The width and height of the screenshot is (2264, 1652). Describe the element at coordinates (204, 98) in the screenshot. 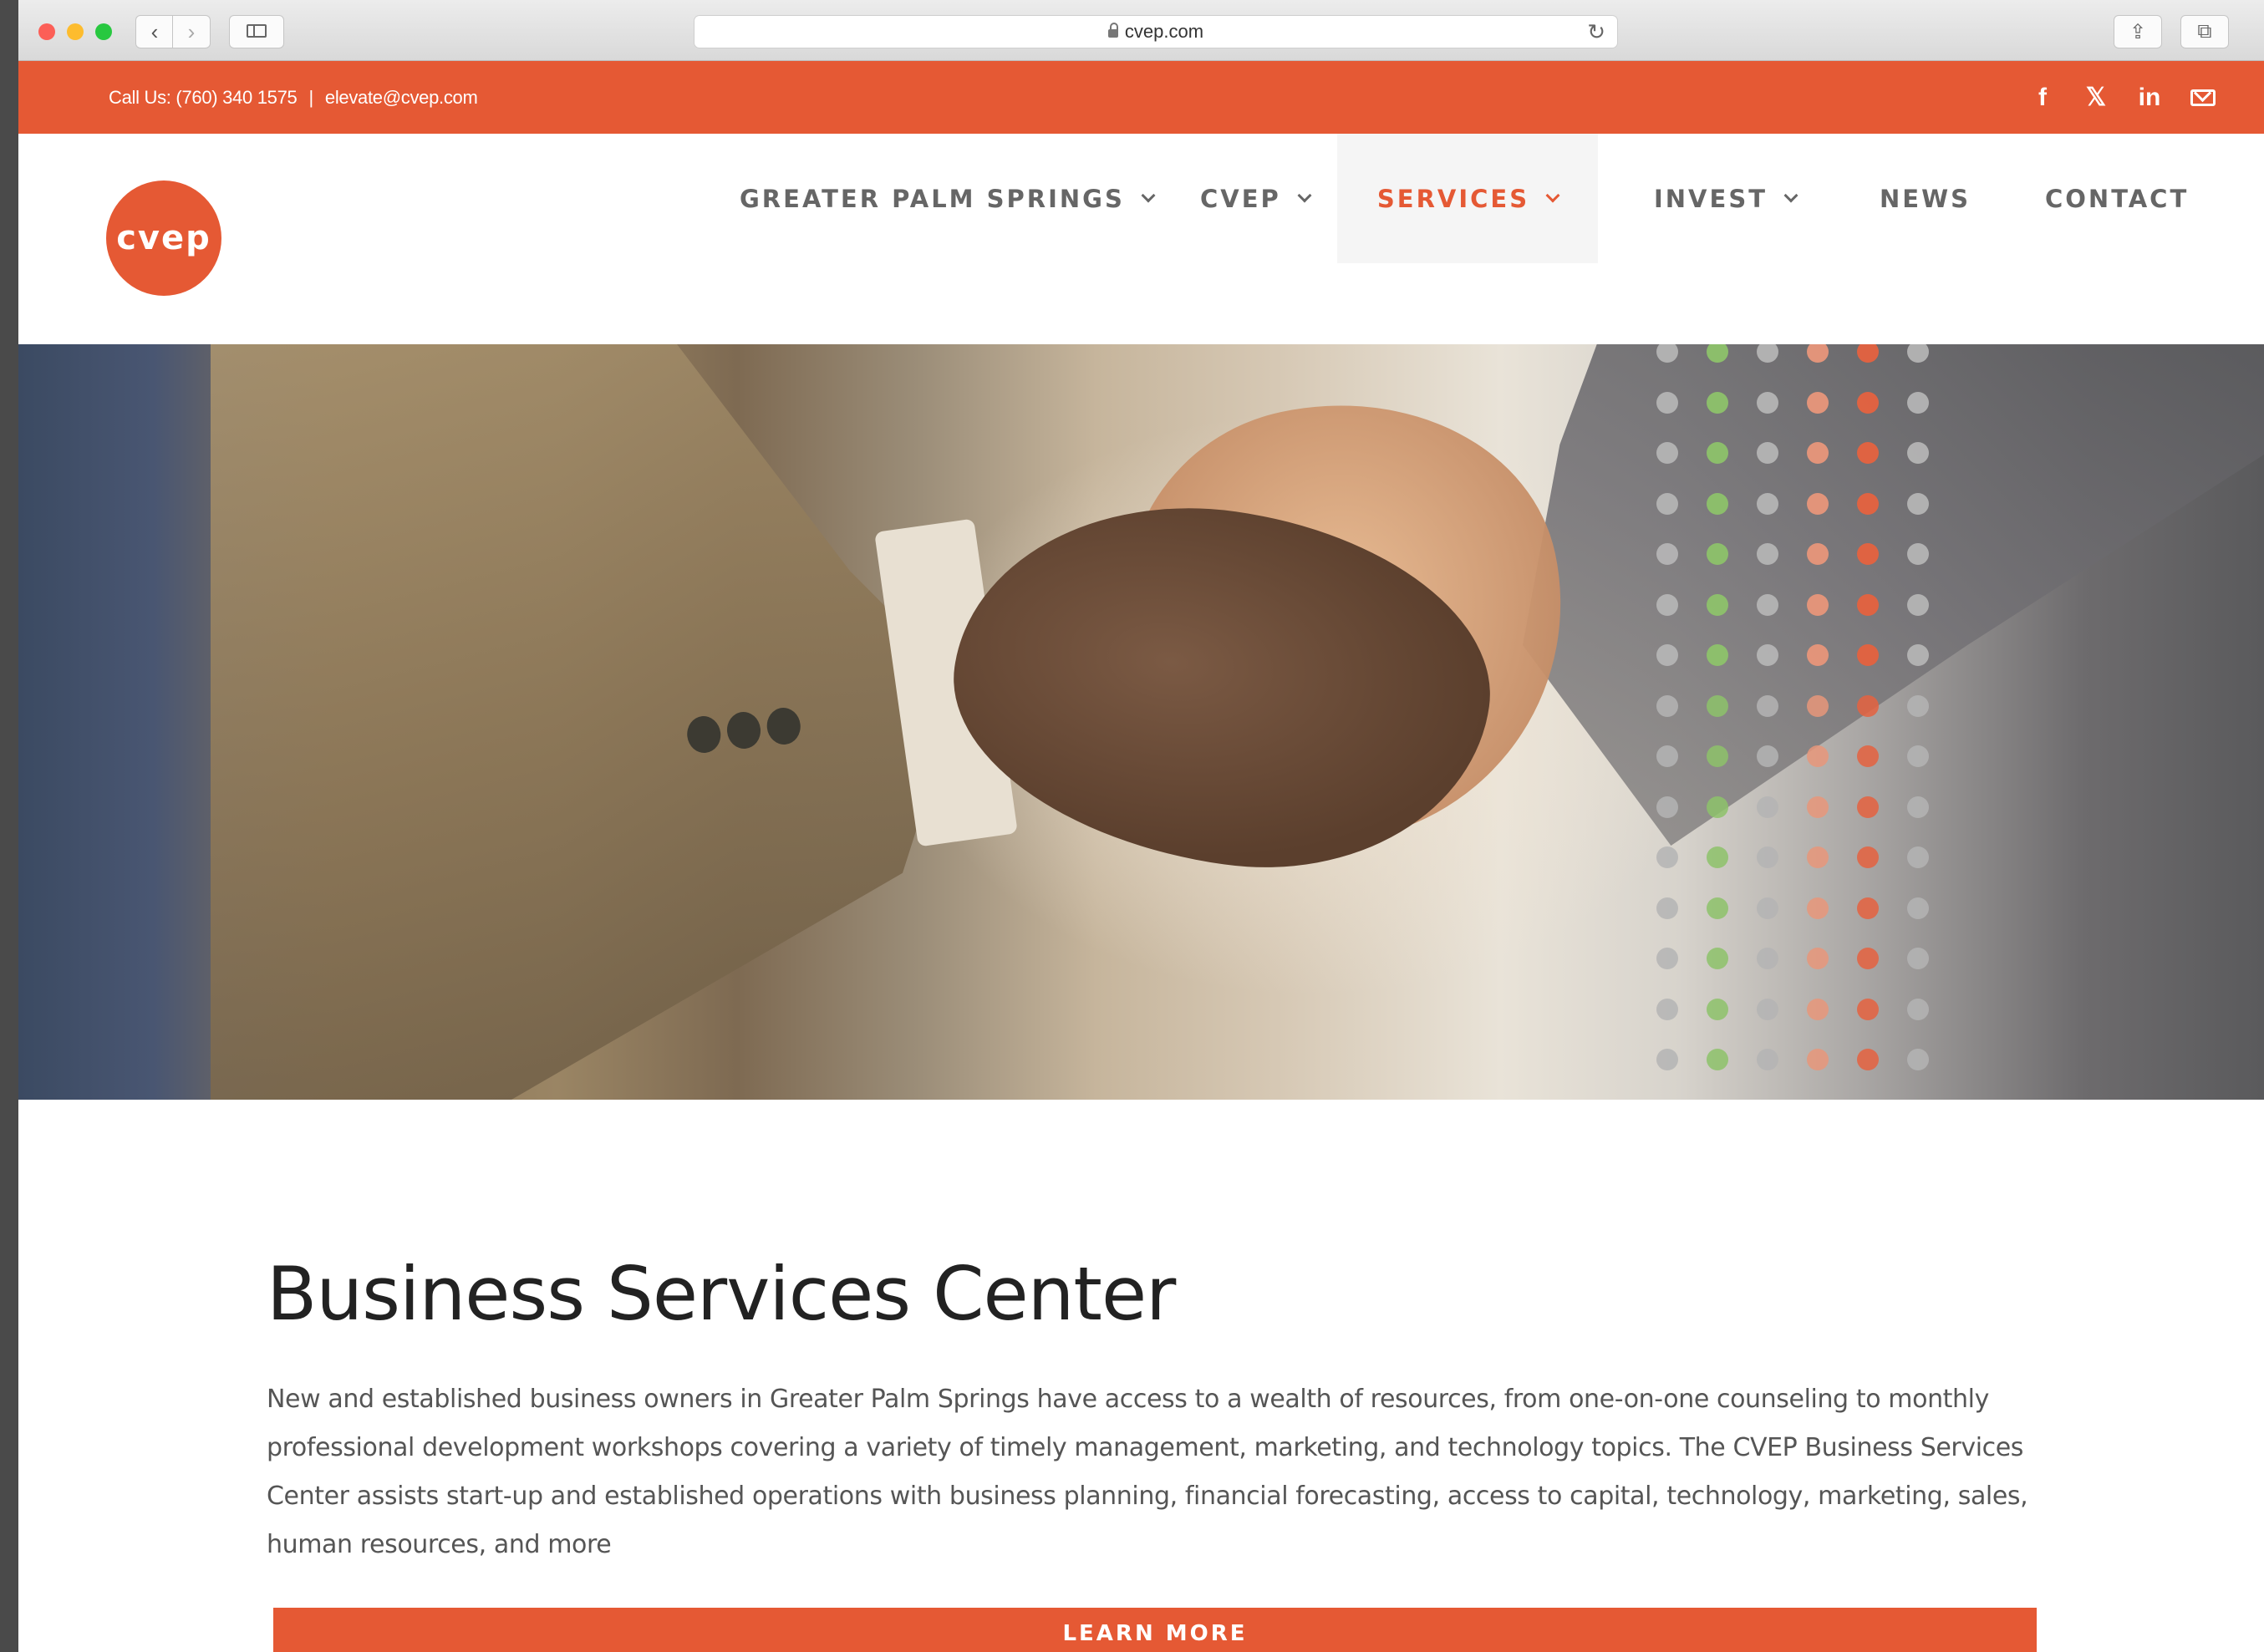

I see `phone-link: Call Us: (760) 340 1575` at that location.